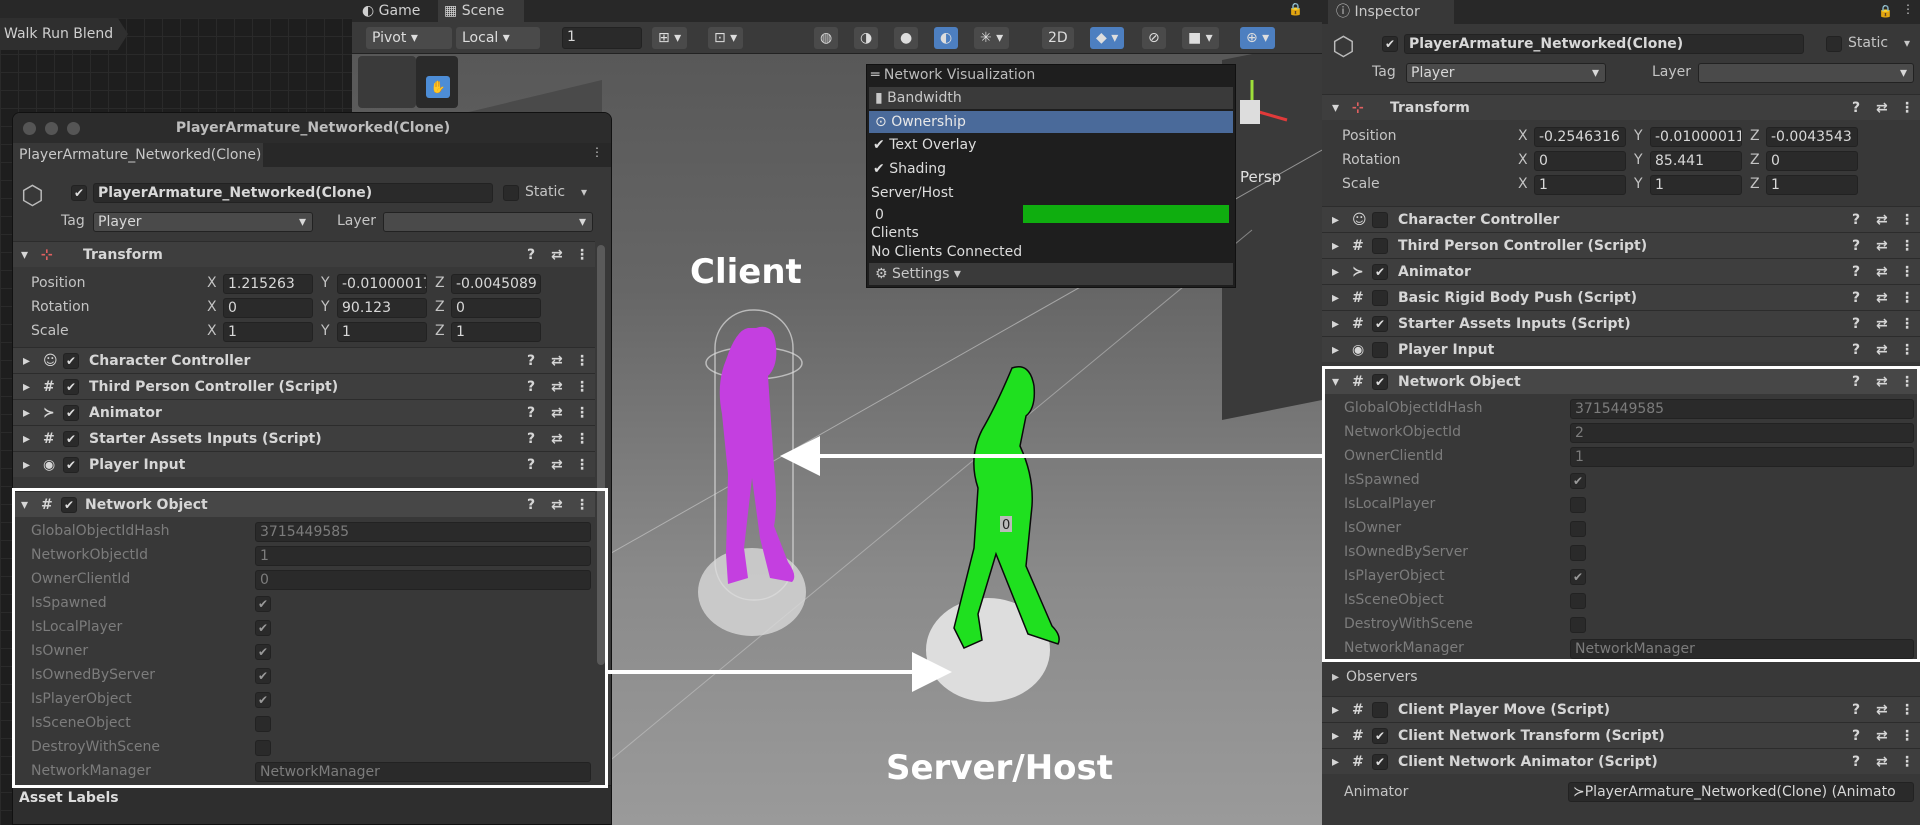 The width and height of the screenshot is (1920, 825). What do you see at coordinates (310, 638) in the screenshot?
I see `highlight-network-object-left` at bounding box center [310, 638].